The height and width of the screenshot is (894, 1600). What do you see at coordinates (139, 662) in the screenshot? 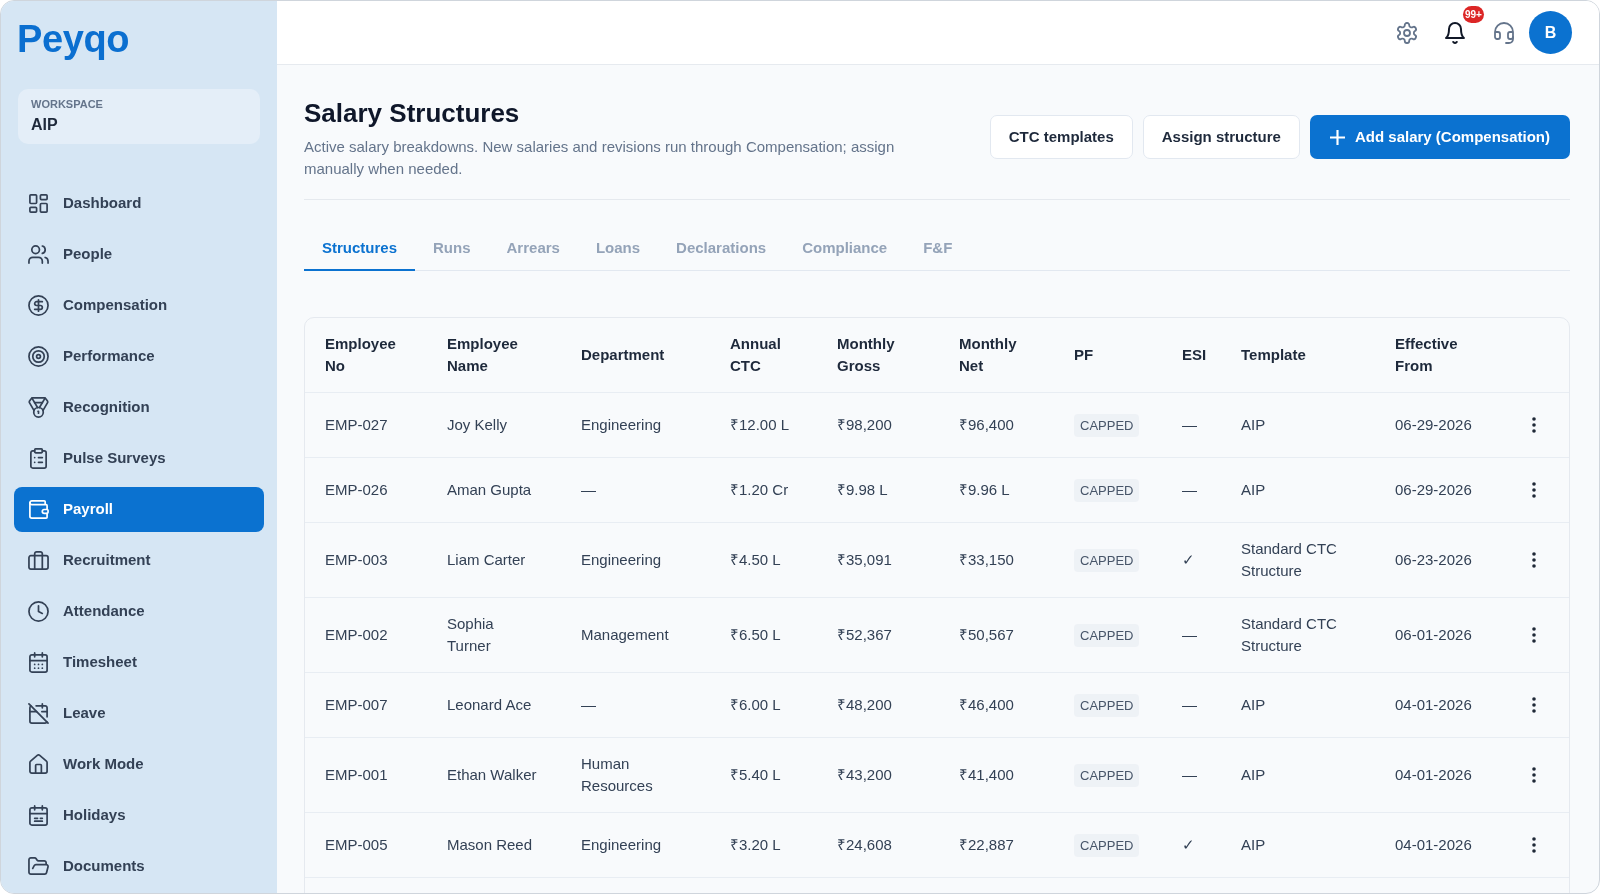
I see `sidebar-item: Timesheet` at bounding box center [139, 662].